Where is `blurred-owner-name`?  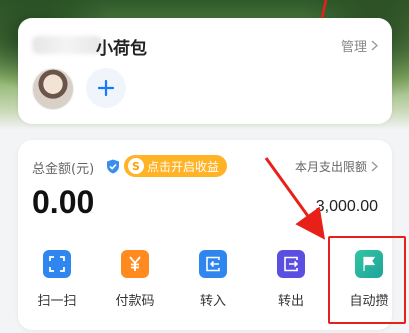
blurred-owner-name is located at coordinates (67, 45).